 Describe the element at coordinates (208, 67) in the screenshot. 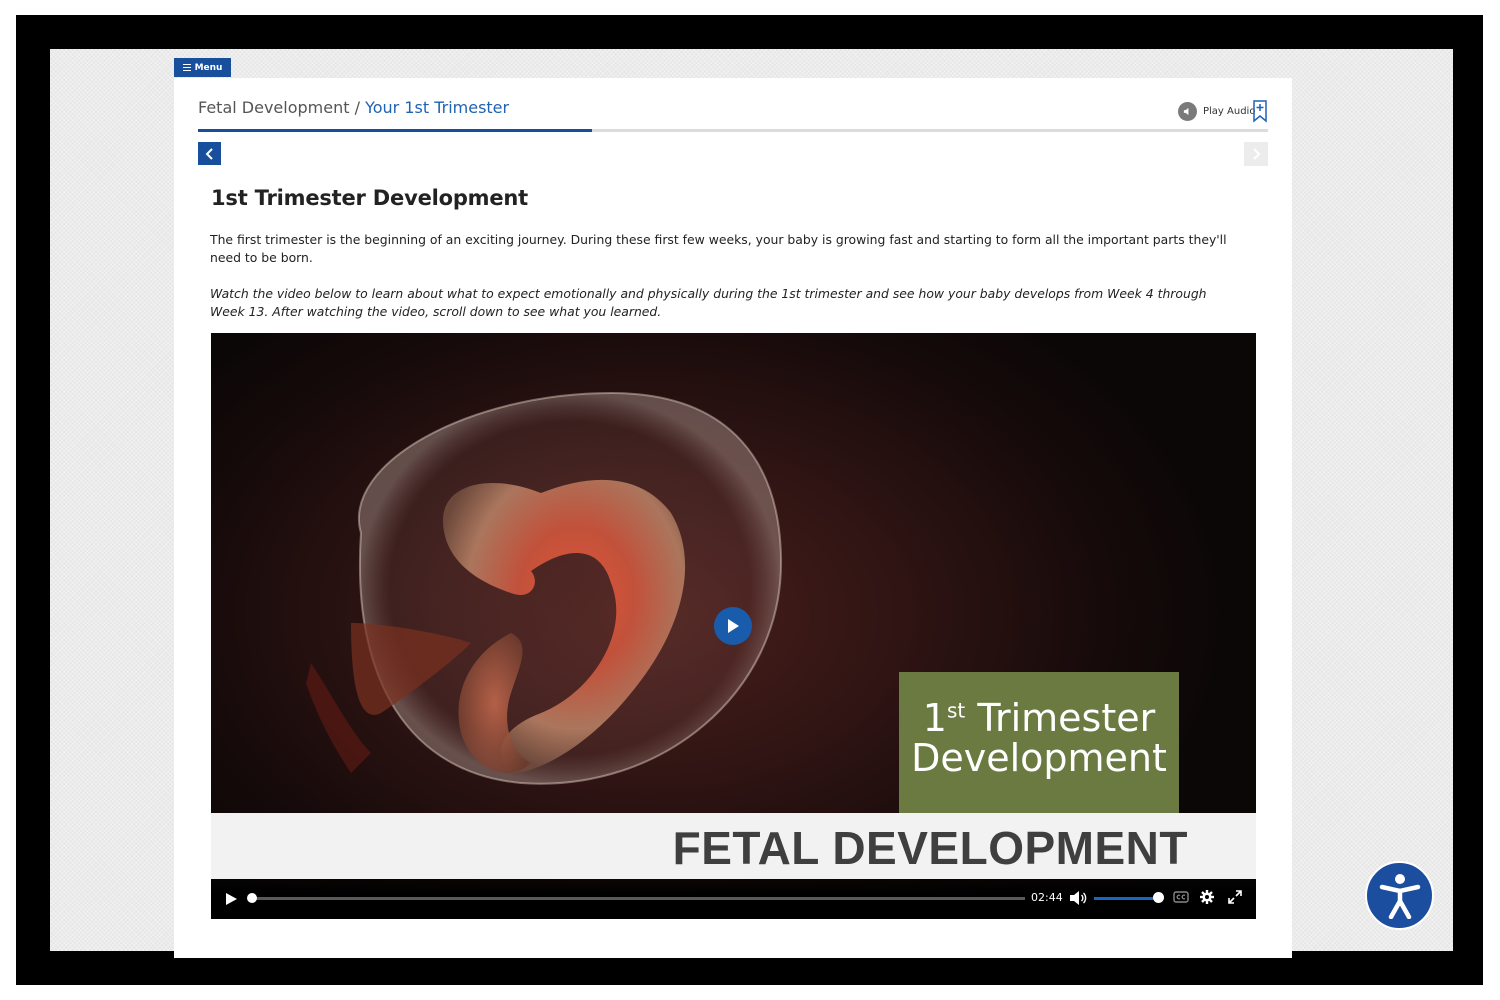

I see `menu-label: Menu` at that location.